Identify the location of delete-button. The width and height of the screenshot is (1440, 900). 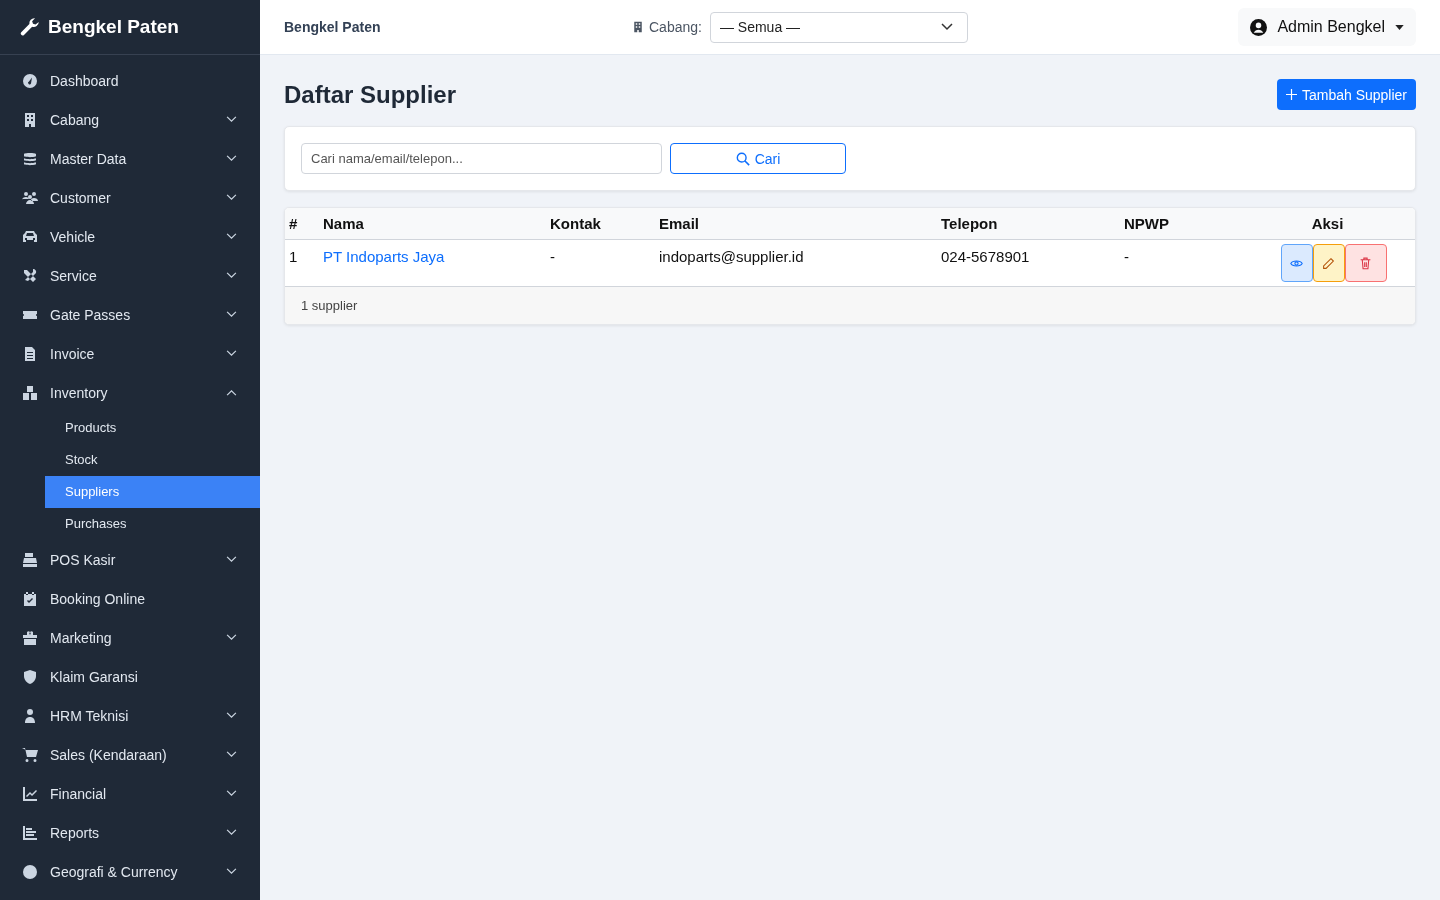
(1365, 263).